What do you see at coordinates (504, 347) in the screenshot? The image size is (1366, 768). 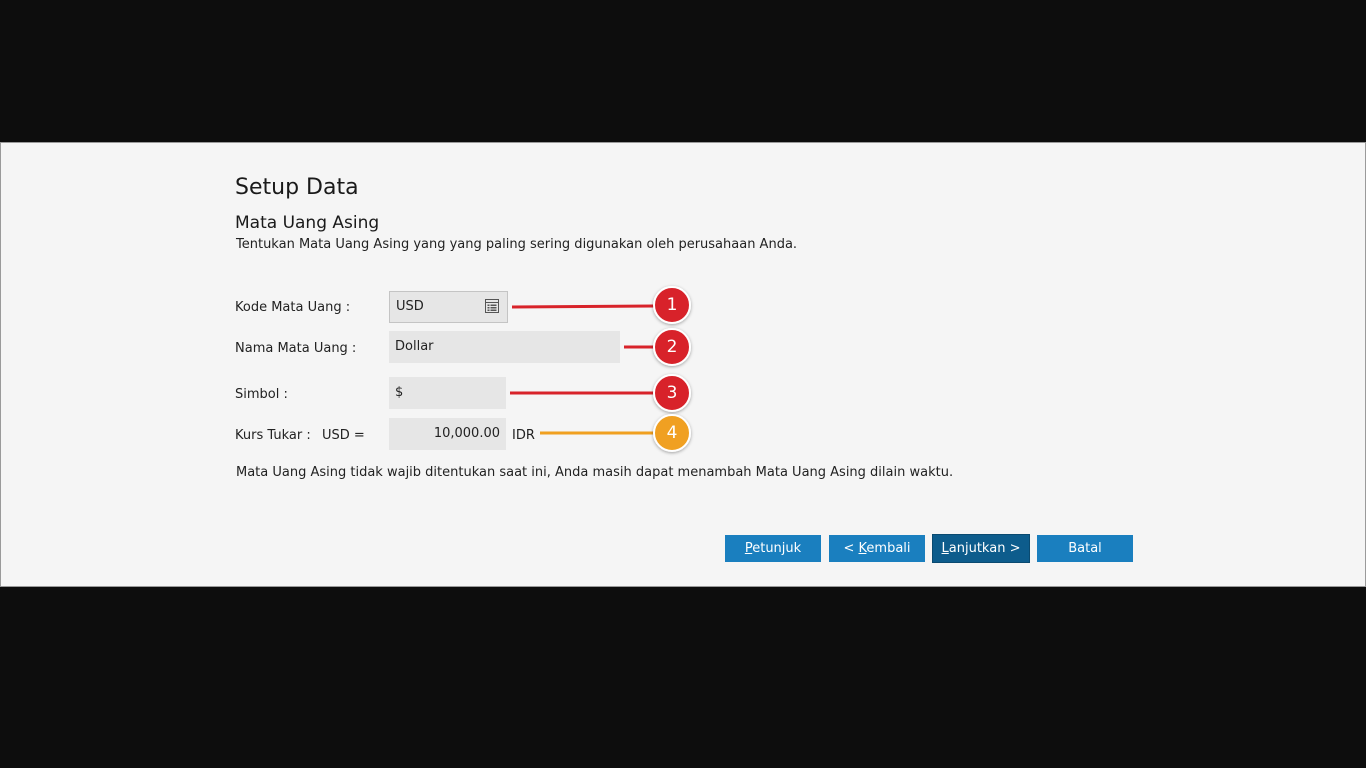 I see `currency-name-input: Dollar` at bounding box center [504, 347].